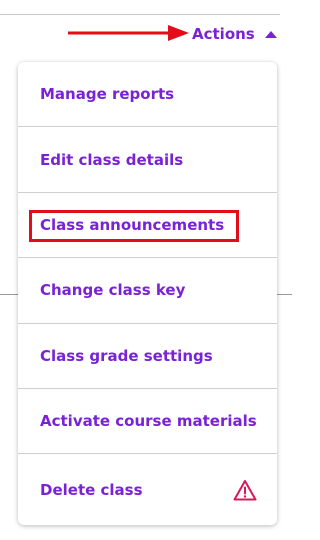  I want to click on red-arrow-icon, so click(128, 33).